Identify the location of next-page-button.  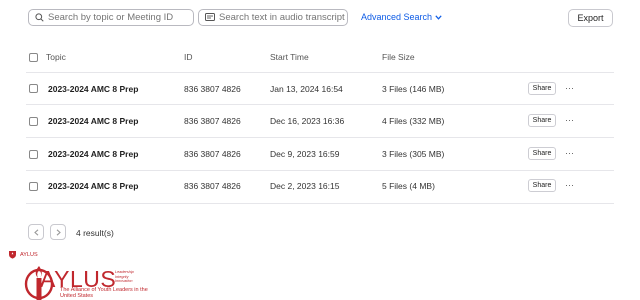
(58, 232).